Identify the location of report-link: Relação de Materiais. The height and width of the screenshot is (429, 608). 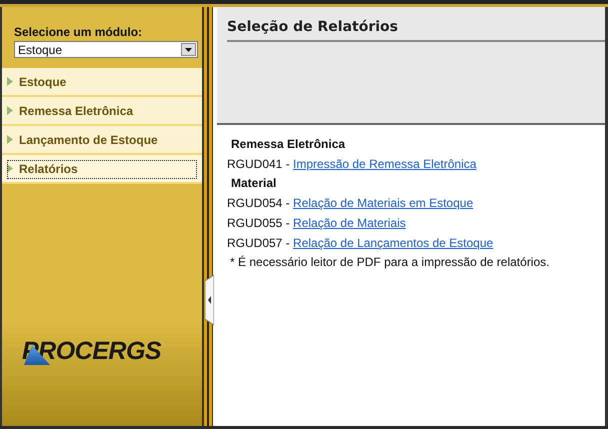
(349, 223).